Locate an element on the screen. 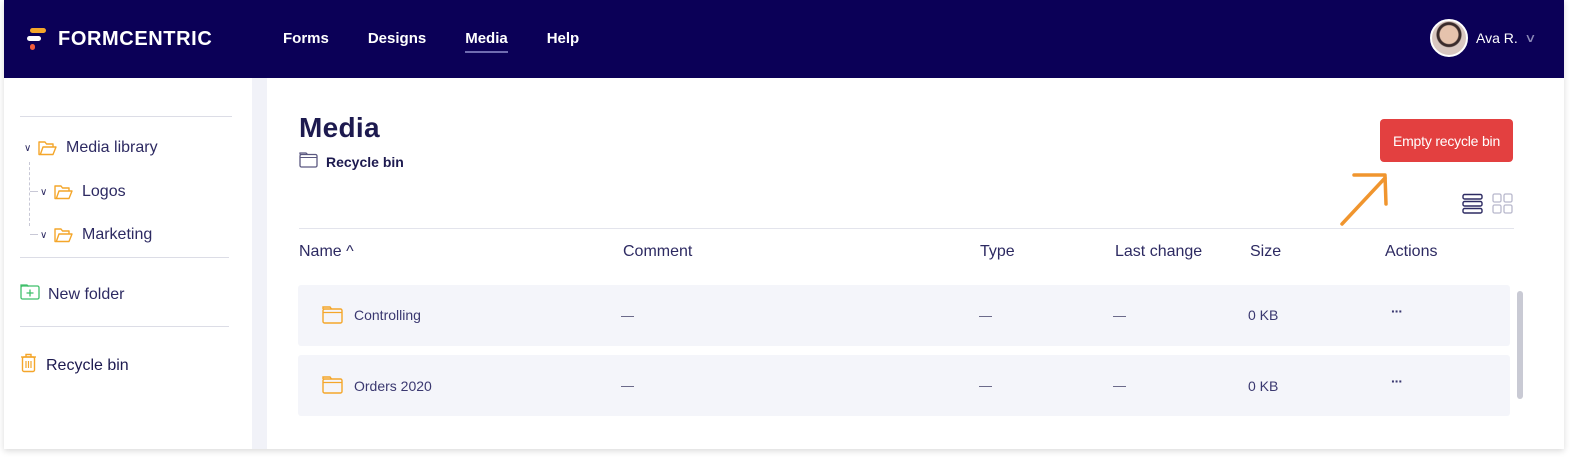 Image resolution: width=1586 pixels, height=461 pixels. row-name: Orders 2020 is located at coordinates (393, 386).